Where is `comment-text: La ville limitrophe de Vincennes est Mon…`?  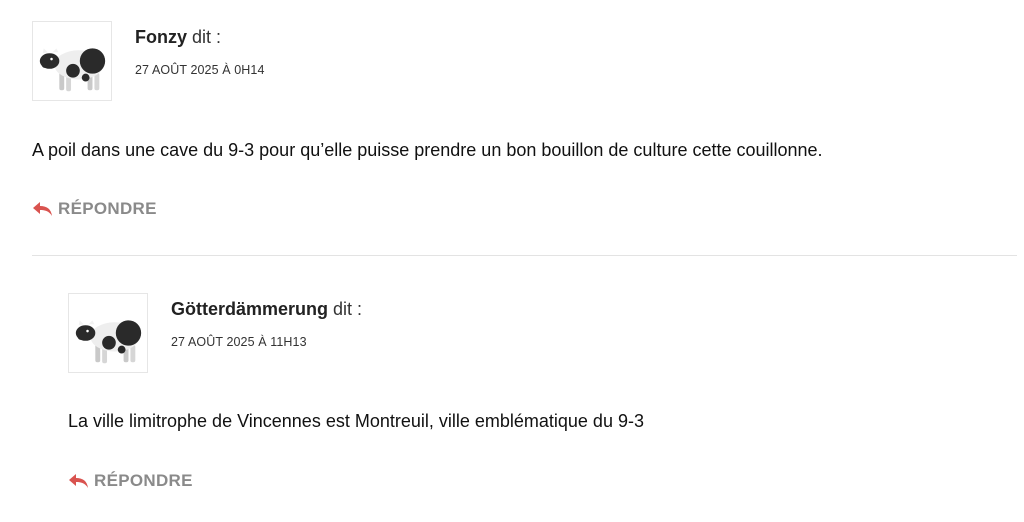 comment-text: La ville limitrophe de Vincennes est Mon… is located at coordinates (356, 421).